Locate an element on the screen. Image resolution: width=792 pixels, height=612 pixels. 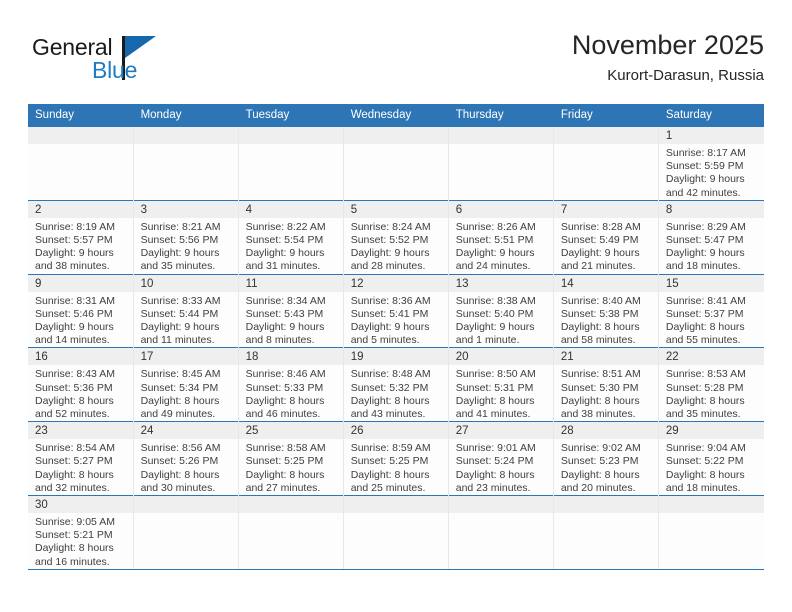
sunrise-text: Sunrise: 8:45 AM is located at coordinates (180, 374).